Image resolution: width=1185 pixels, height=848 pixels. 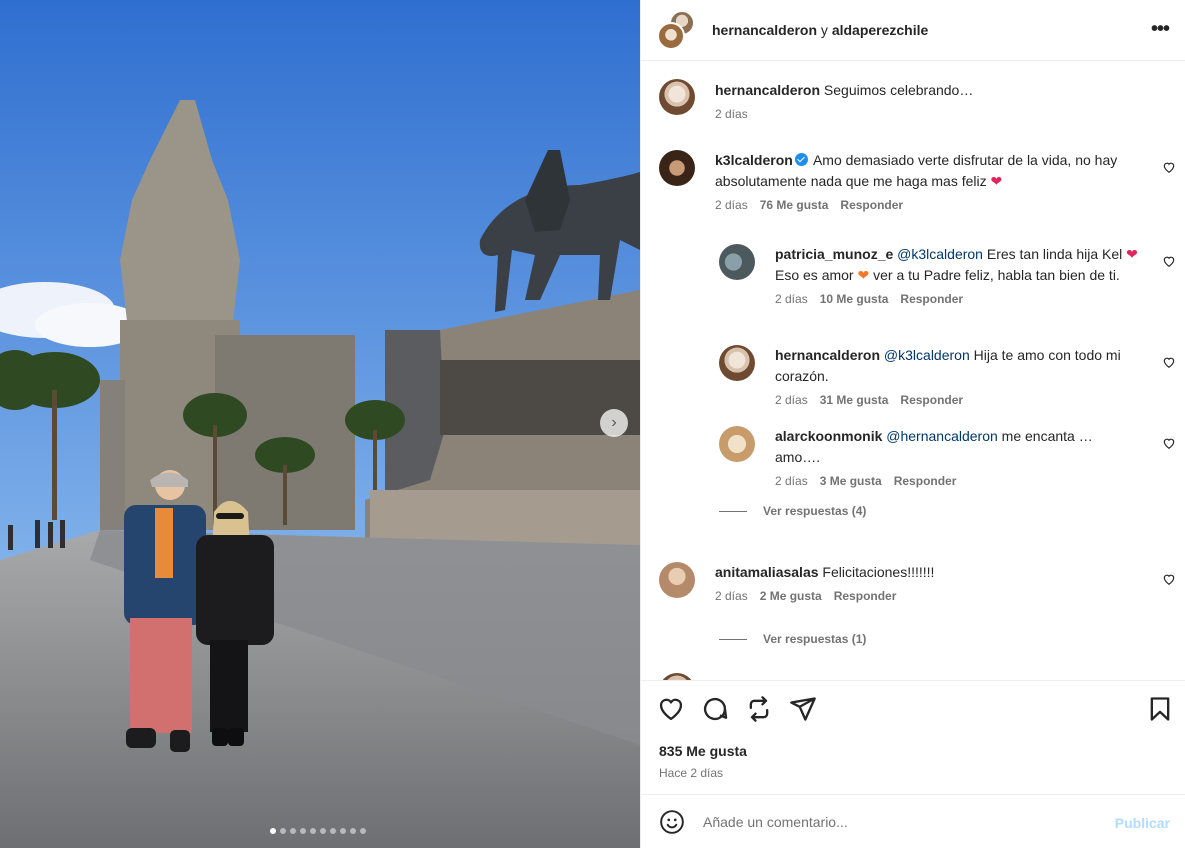 I want to click on comment-text: Eres tan linda hija Kel, so click(x=1054, y=254).